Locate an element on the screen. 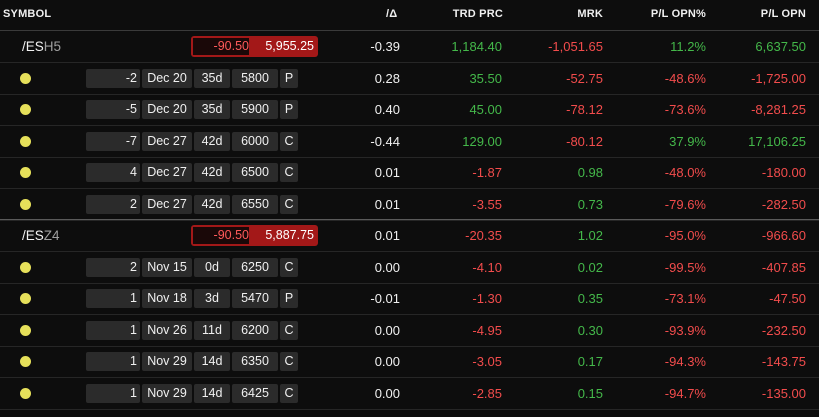 The height and width of the screenshot is (417, 819). leg-expiration: Nov 18 is located at coordinates (167, 298).